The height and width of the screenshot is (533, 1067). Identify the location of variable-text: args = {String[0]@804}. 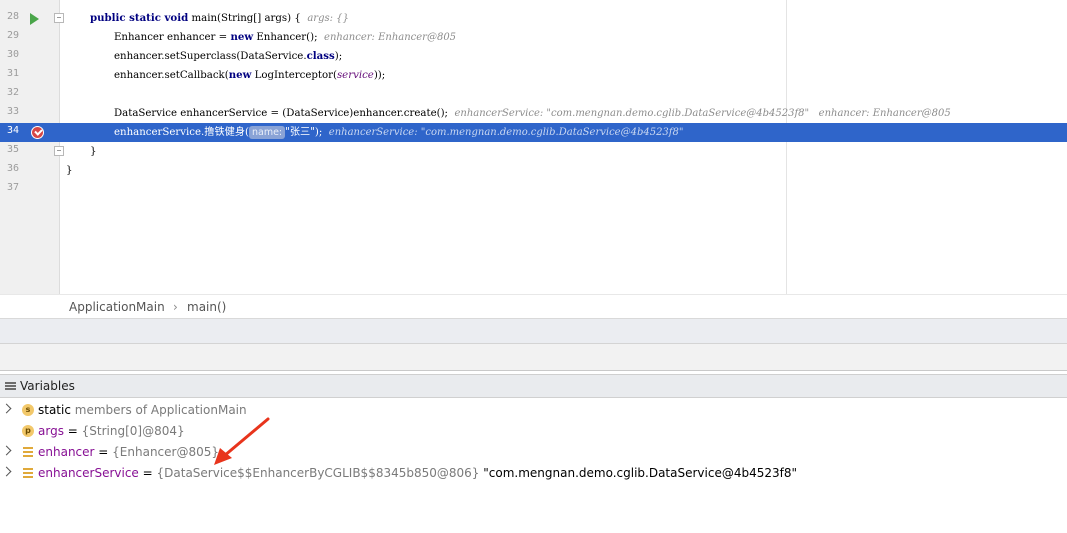
(111, 431).